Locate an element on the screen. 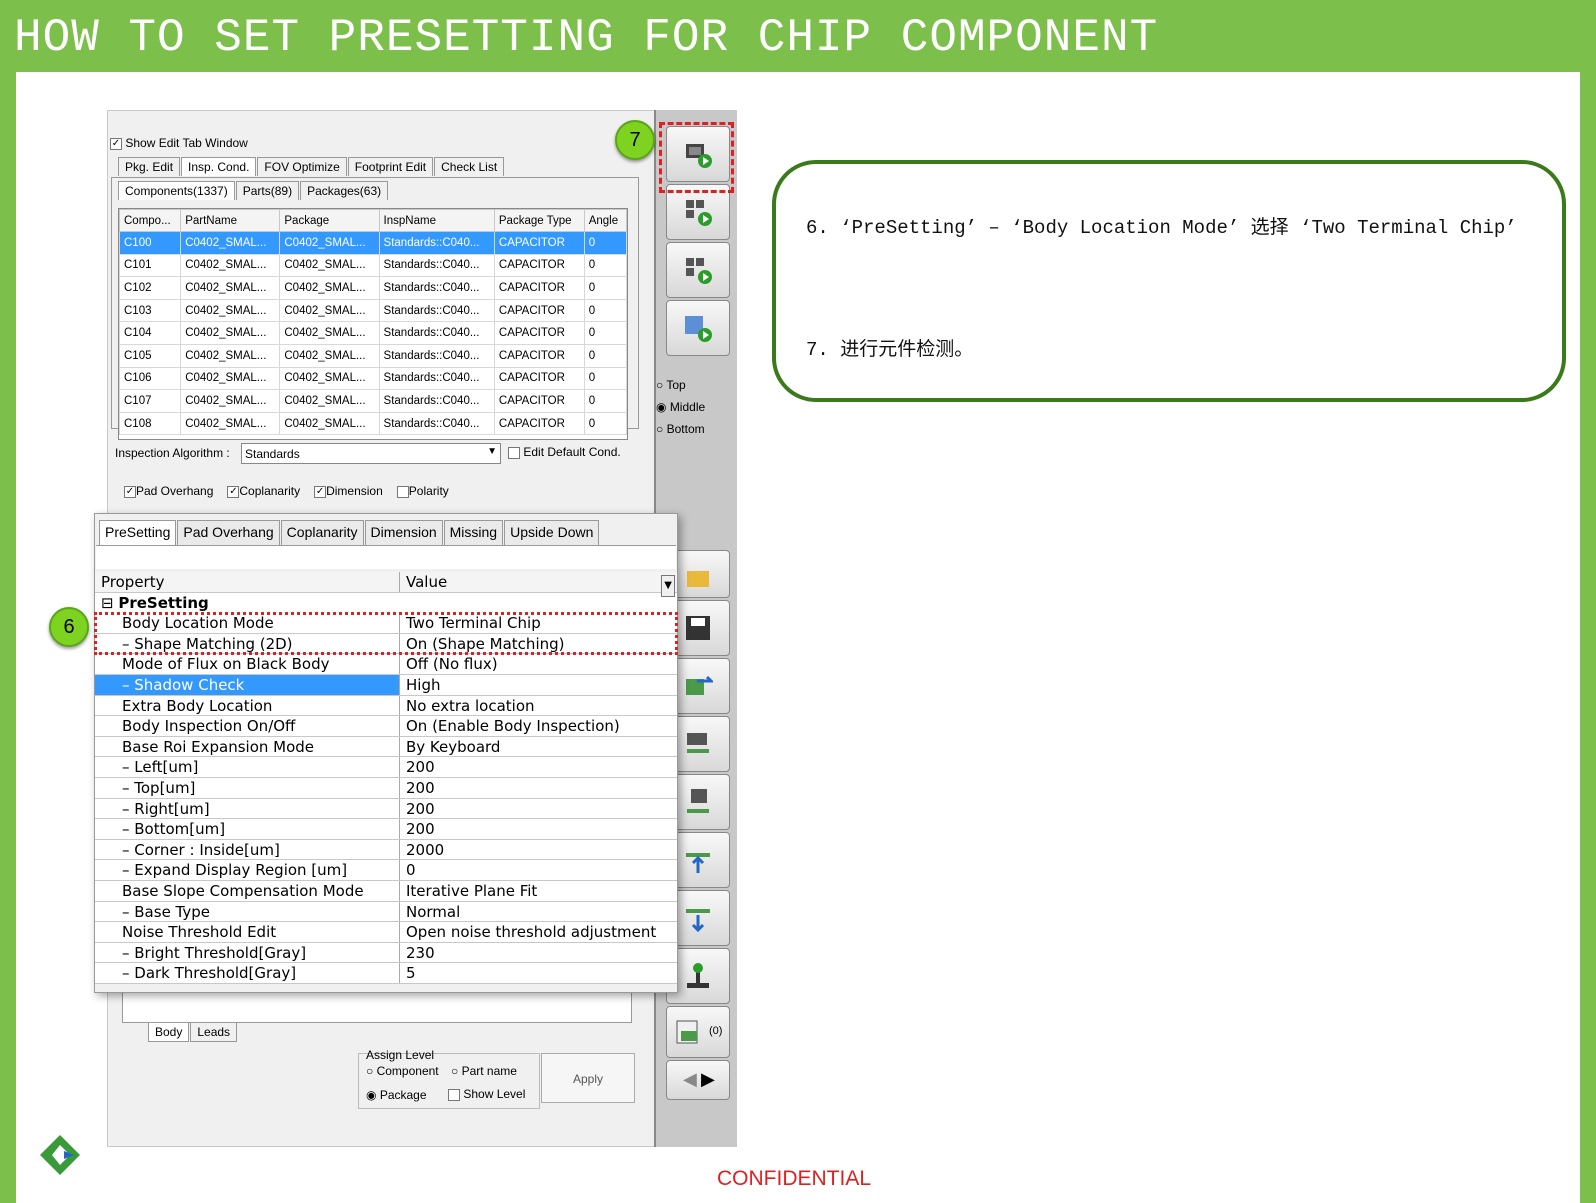 This screenshot has width=1596, height=1203. property-name: Extra Body Location is located at coordinates (247, 705).